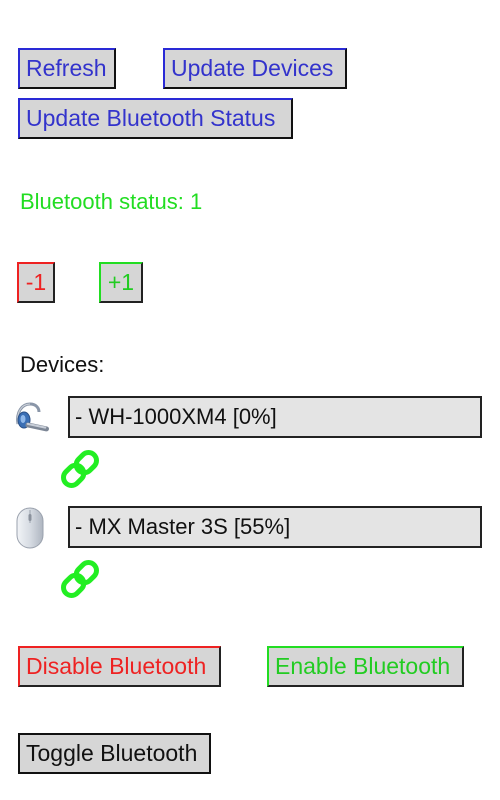 The height and width of the screenshot is (800, 500). Describe the element at coordinates (183, 526) in the screenshot. I see `device-label: - MX Master 3S [55%]` at that location.